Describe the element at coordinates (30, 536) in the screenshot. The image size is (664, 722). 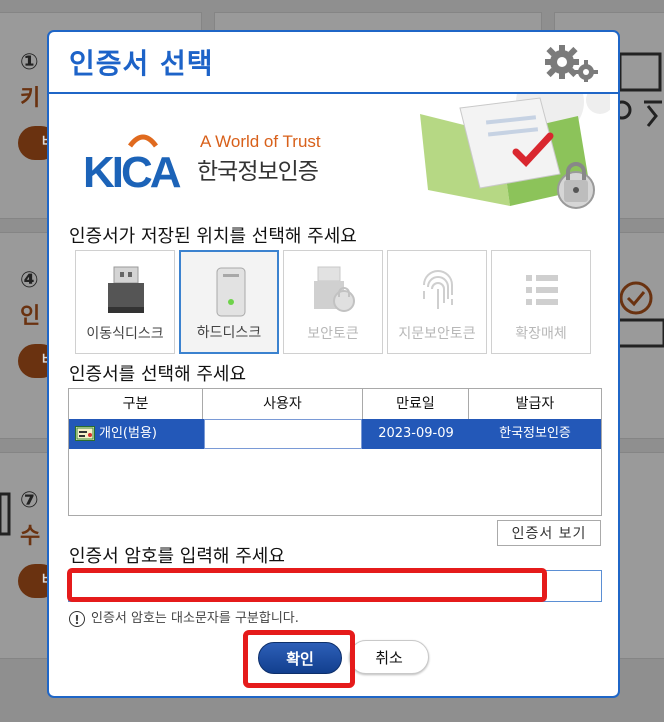
I see `bg-step-title: 수` at that location.